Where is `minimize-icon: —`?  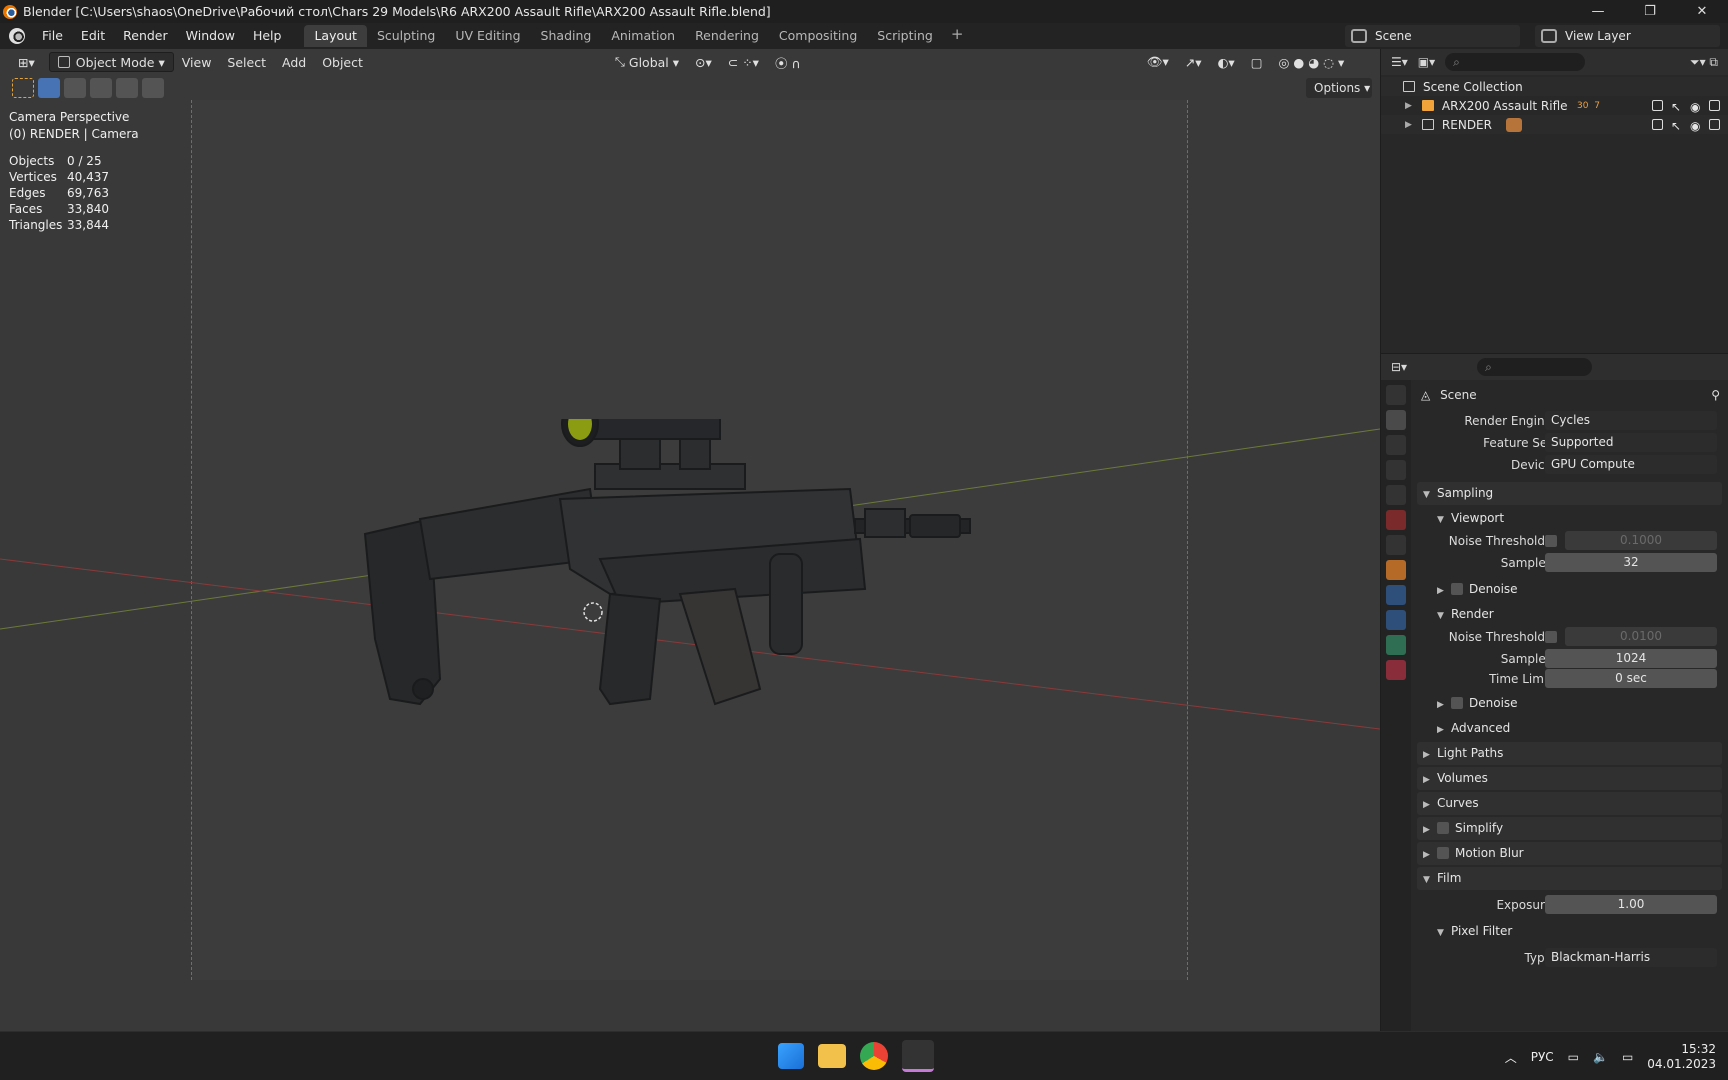 minimize-icon: — is located at coordinates (1598, 11).